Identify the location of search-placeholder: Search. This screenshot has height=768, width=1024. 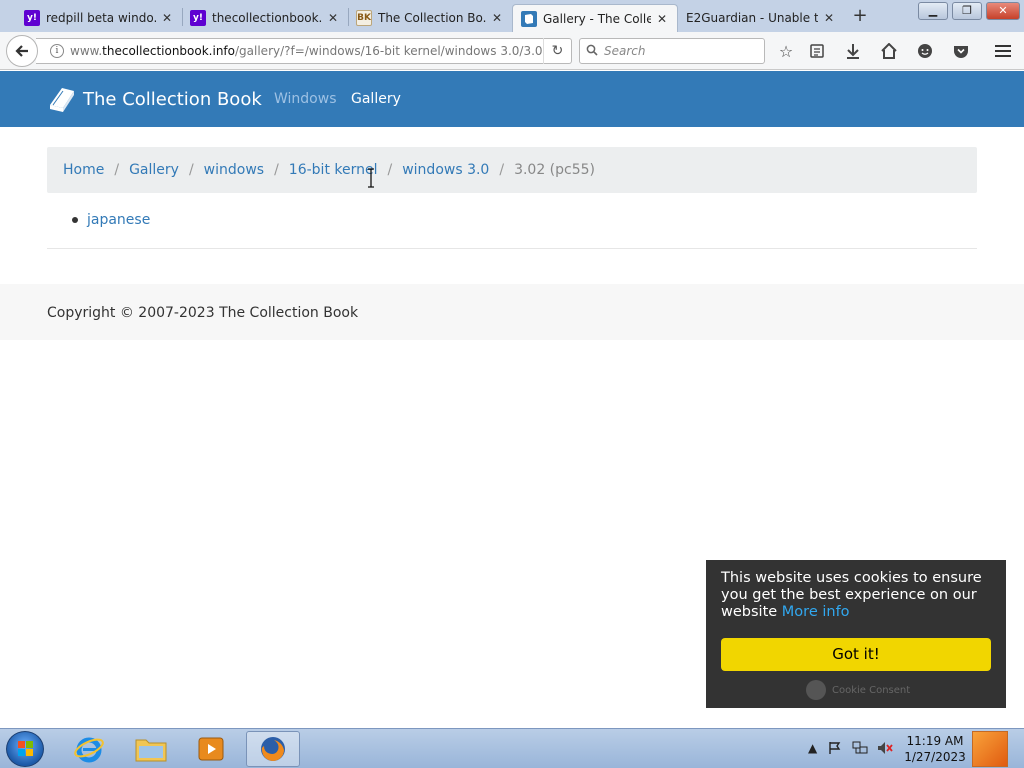
(625, 51).